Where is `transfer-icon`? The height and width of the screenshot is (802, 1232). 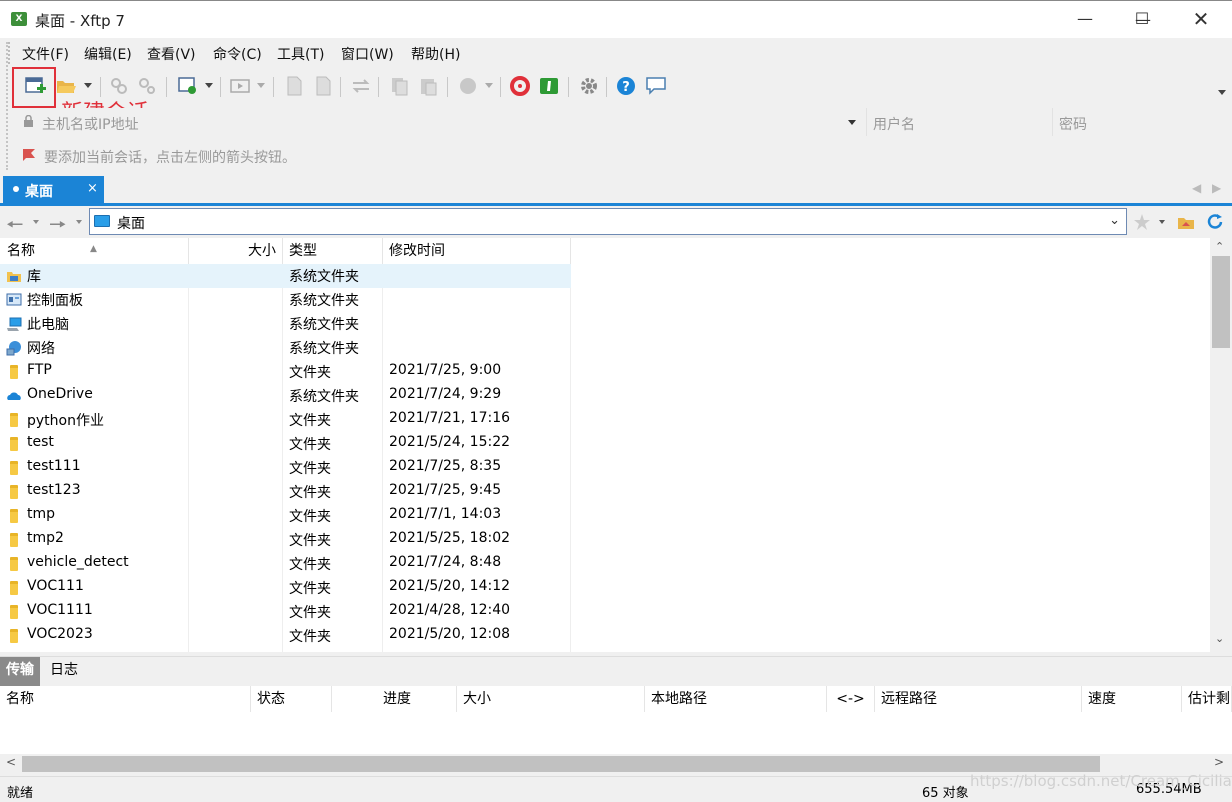
transfer-icon is located at coordinates (361, 86).